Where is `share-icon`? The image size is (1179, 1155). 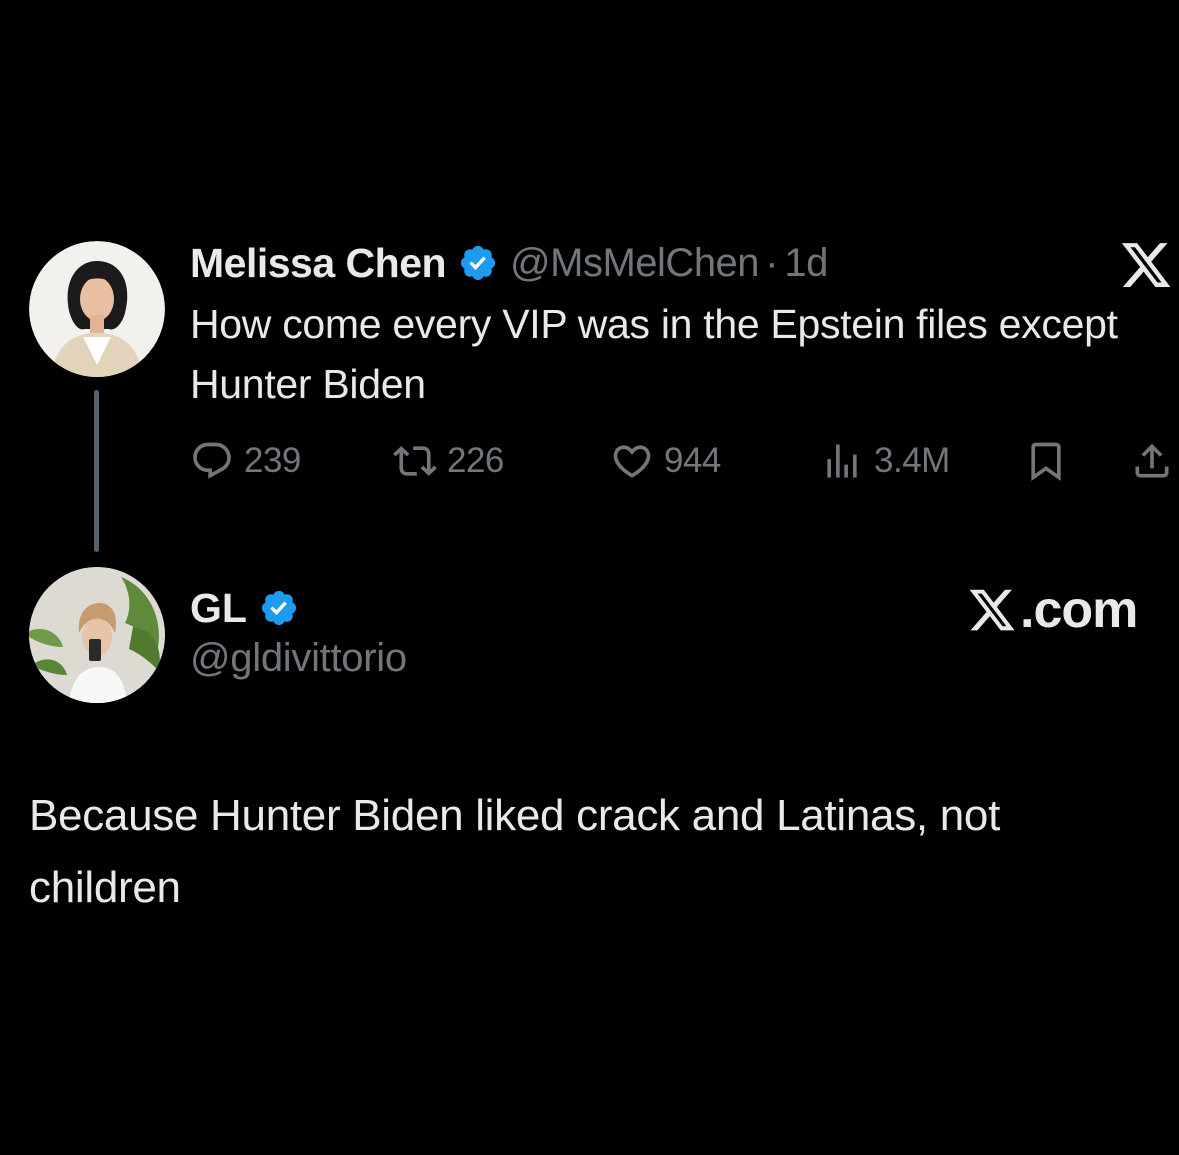 share-icon is located at coordinates (1152, 461).